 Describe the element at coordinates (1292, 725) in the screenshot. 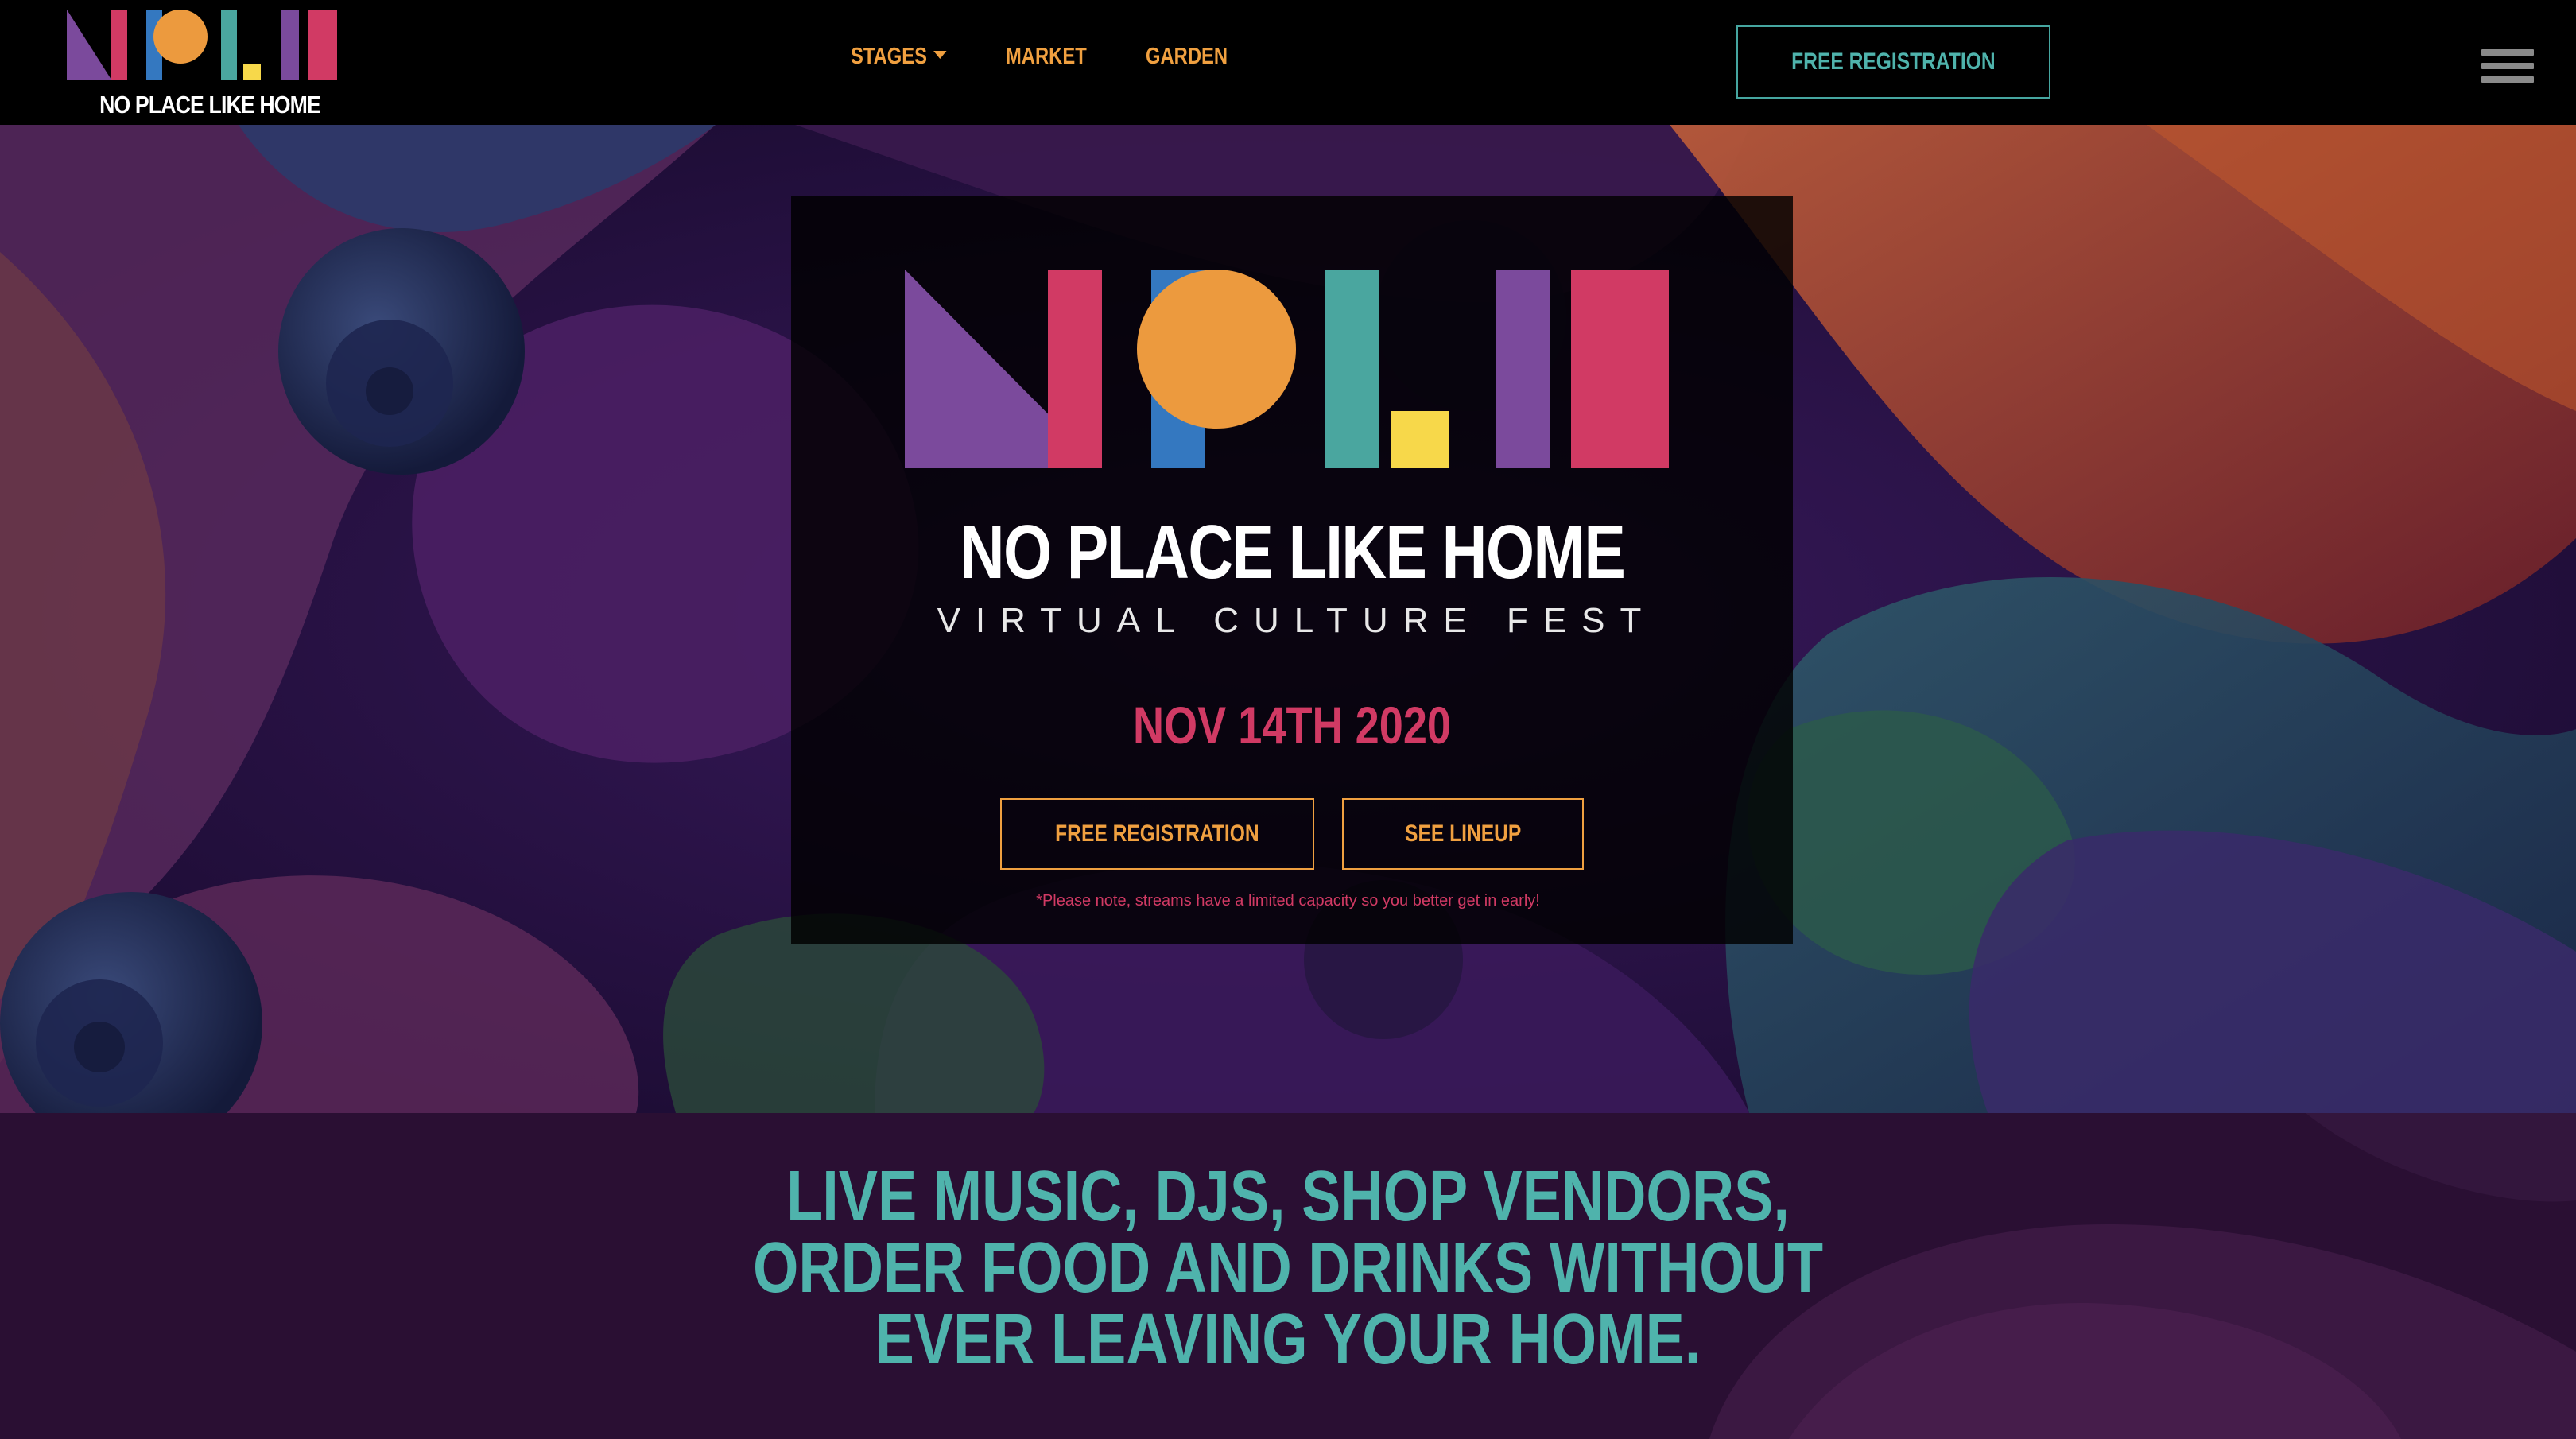

I see `event-date: NOV 14TH 2020` at that location.